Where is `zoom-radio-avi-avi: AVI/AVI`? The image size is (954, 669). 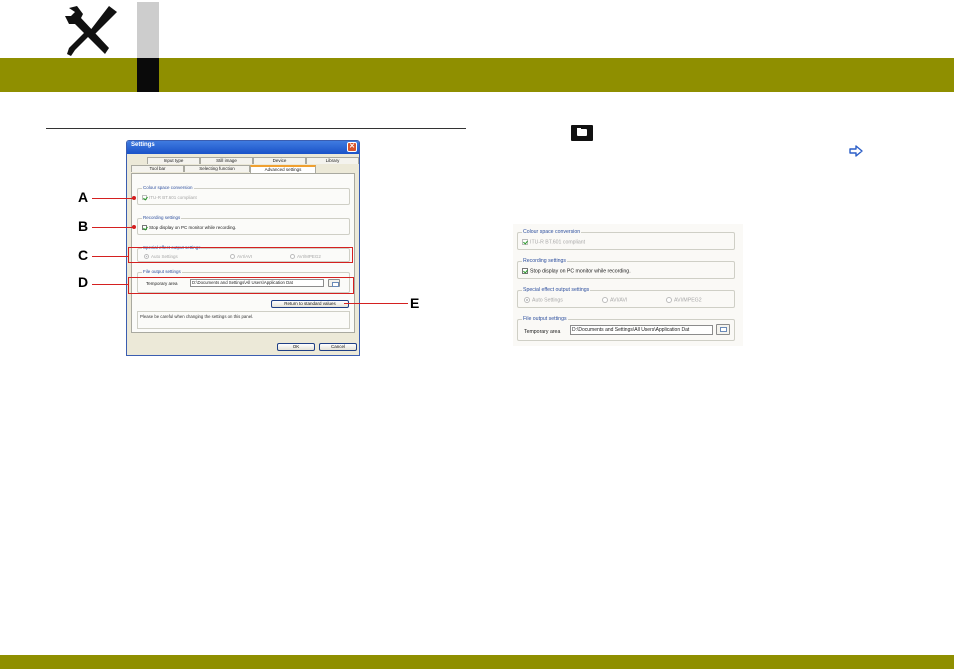
zoom-radio-avi-avi: AVI/AVI is located at coordinates (614, 300).